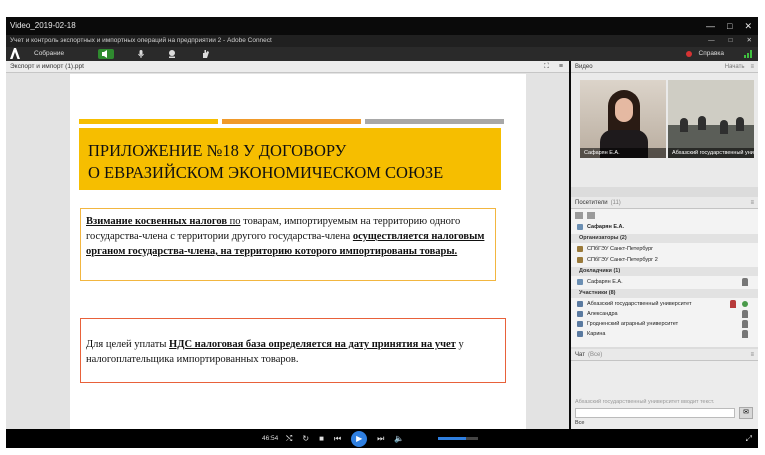 This screenshot has height=455, width=765. Describe the element at coordinates (666, 215) in the screenshot. I see `attendee-view-toolbar` at that location.